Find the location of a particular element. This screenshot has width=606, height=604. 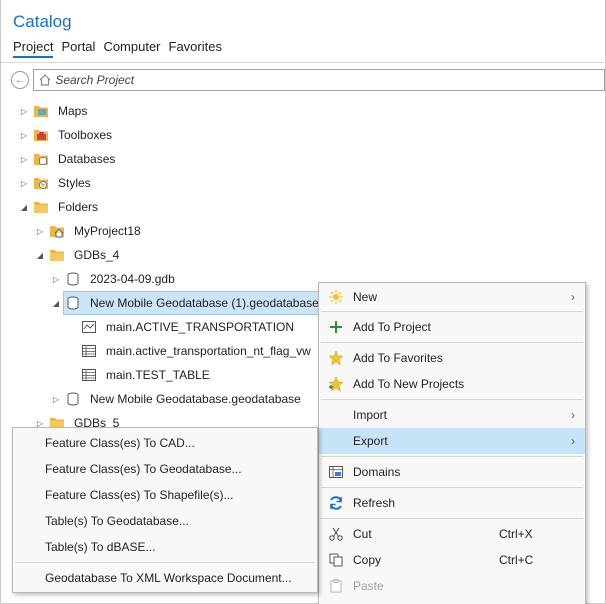

tree-item-label: Folders is located at coordinates (78, 207).